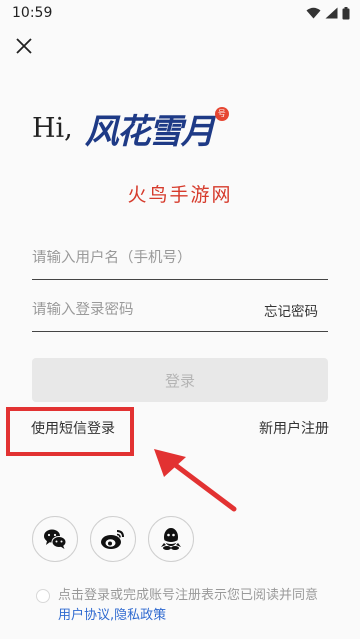  What do you see at coordinates (73, 428) in the screenshot?
I see `sms-login-link: 使用短信登录` at bounding box center [73, 428].